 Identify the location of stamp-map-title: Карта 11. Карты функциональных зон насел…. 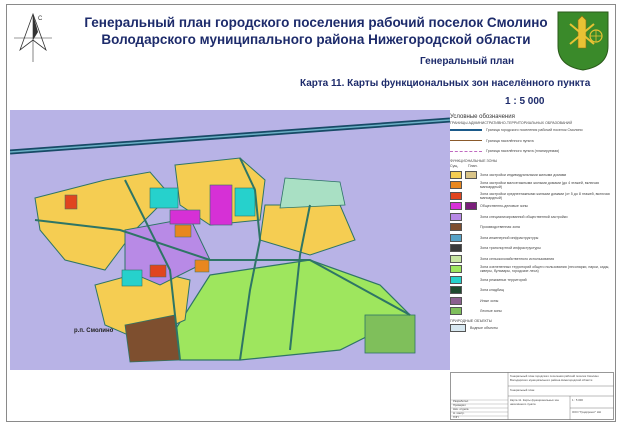
(534, 402).